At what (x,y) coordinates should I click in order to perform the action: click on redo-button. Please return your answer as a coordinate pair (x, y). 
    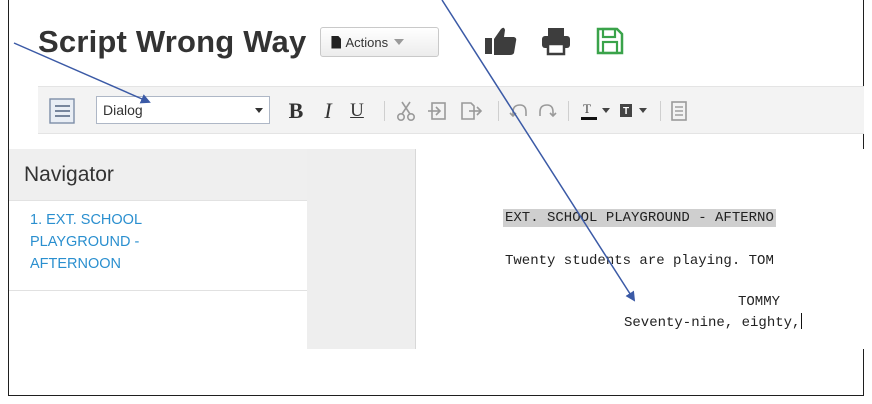
    Looking at the image, I should click on (547, 111).